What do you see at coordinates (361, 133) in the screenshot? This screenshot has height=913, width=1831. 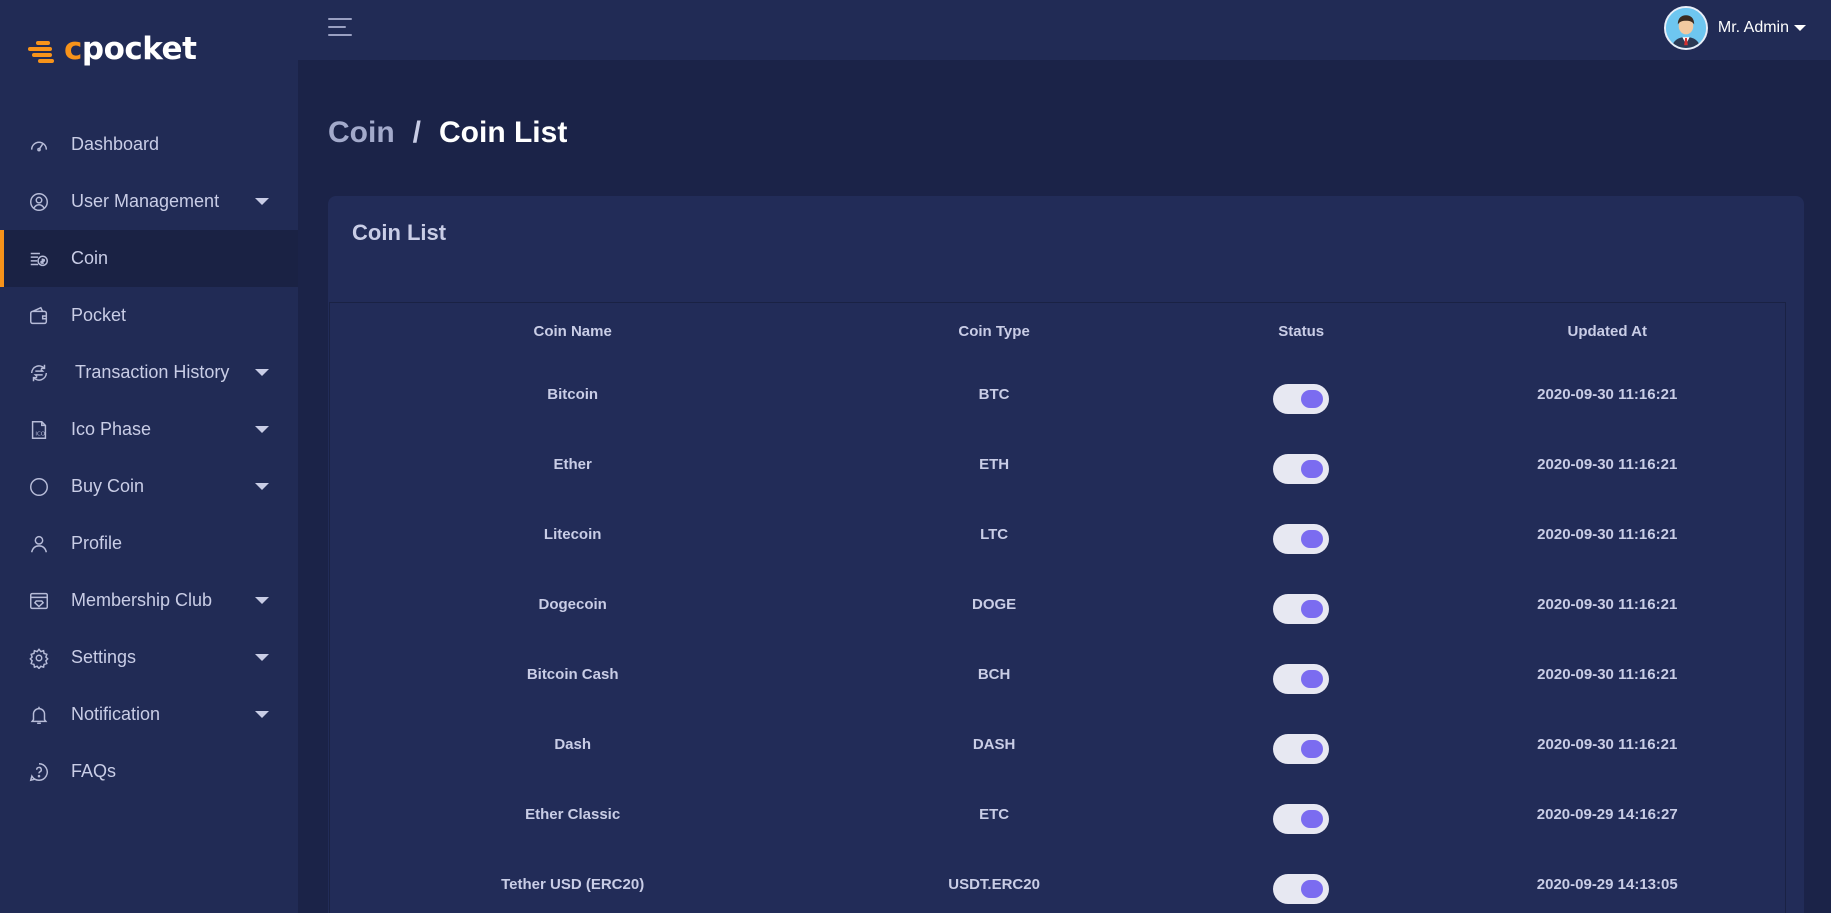 I see `breadcrumb-parent: Coin` at bounding box center [361, 133].